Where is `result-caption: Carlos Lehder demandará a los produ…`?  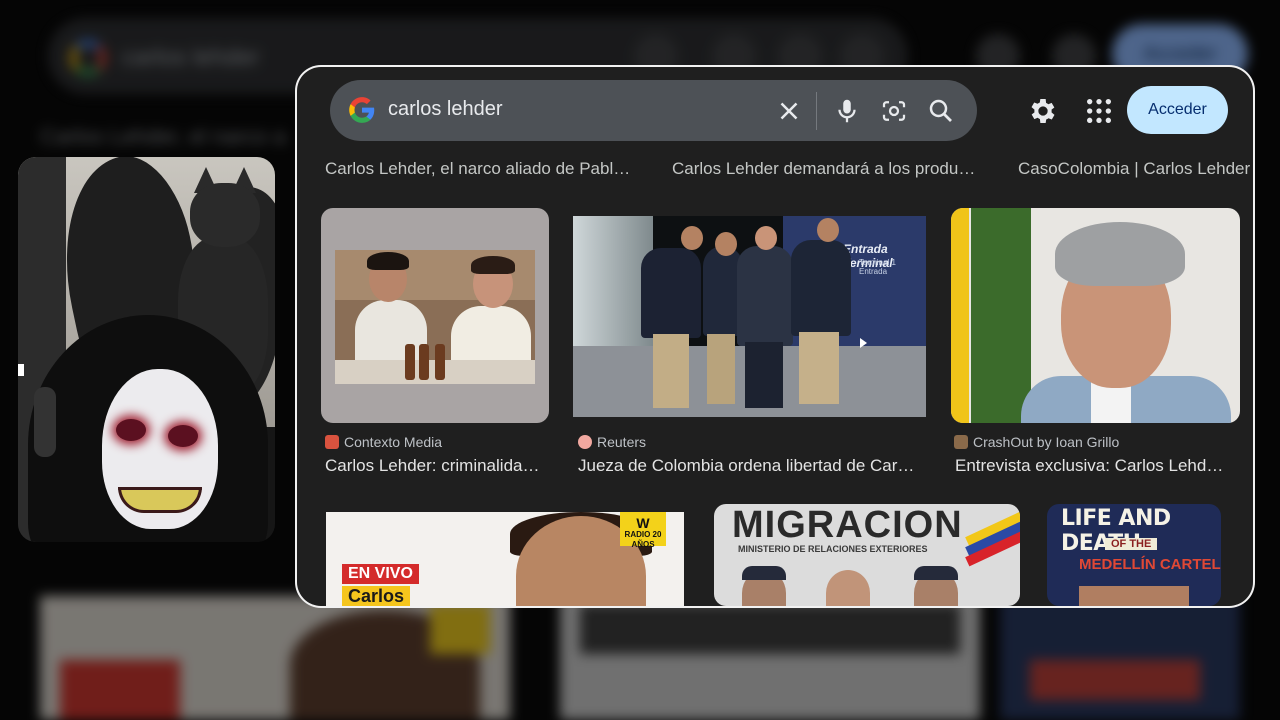
result-caption: Carlos Lehder demandará a los produ… is located at coordinates (832, 169).